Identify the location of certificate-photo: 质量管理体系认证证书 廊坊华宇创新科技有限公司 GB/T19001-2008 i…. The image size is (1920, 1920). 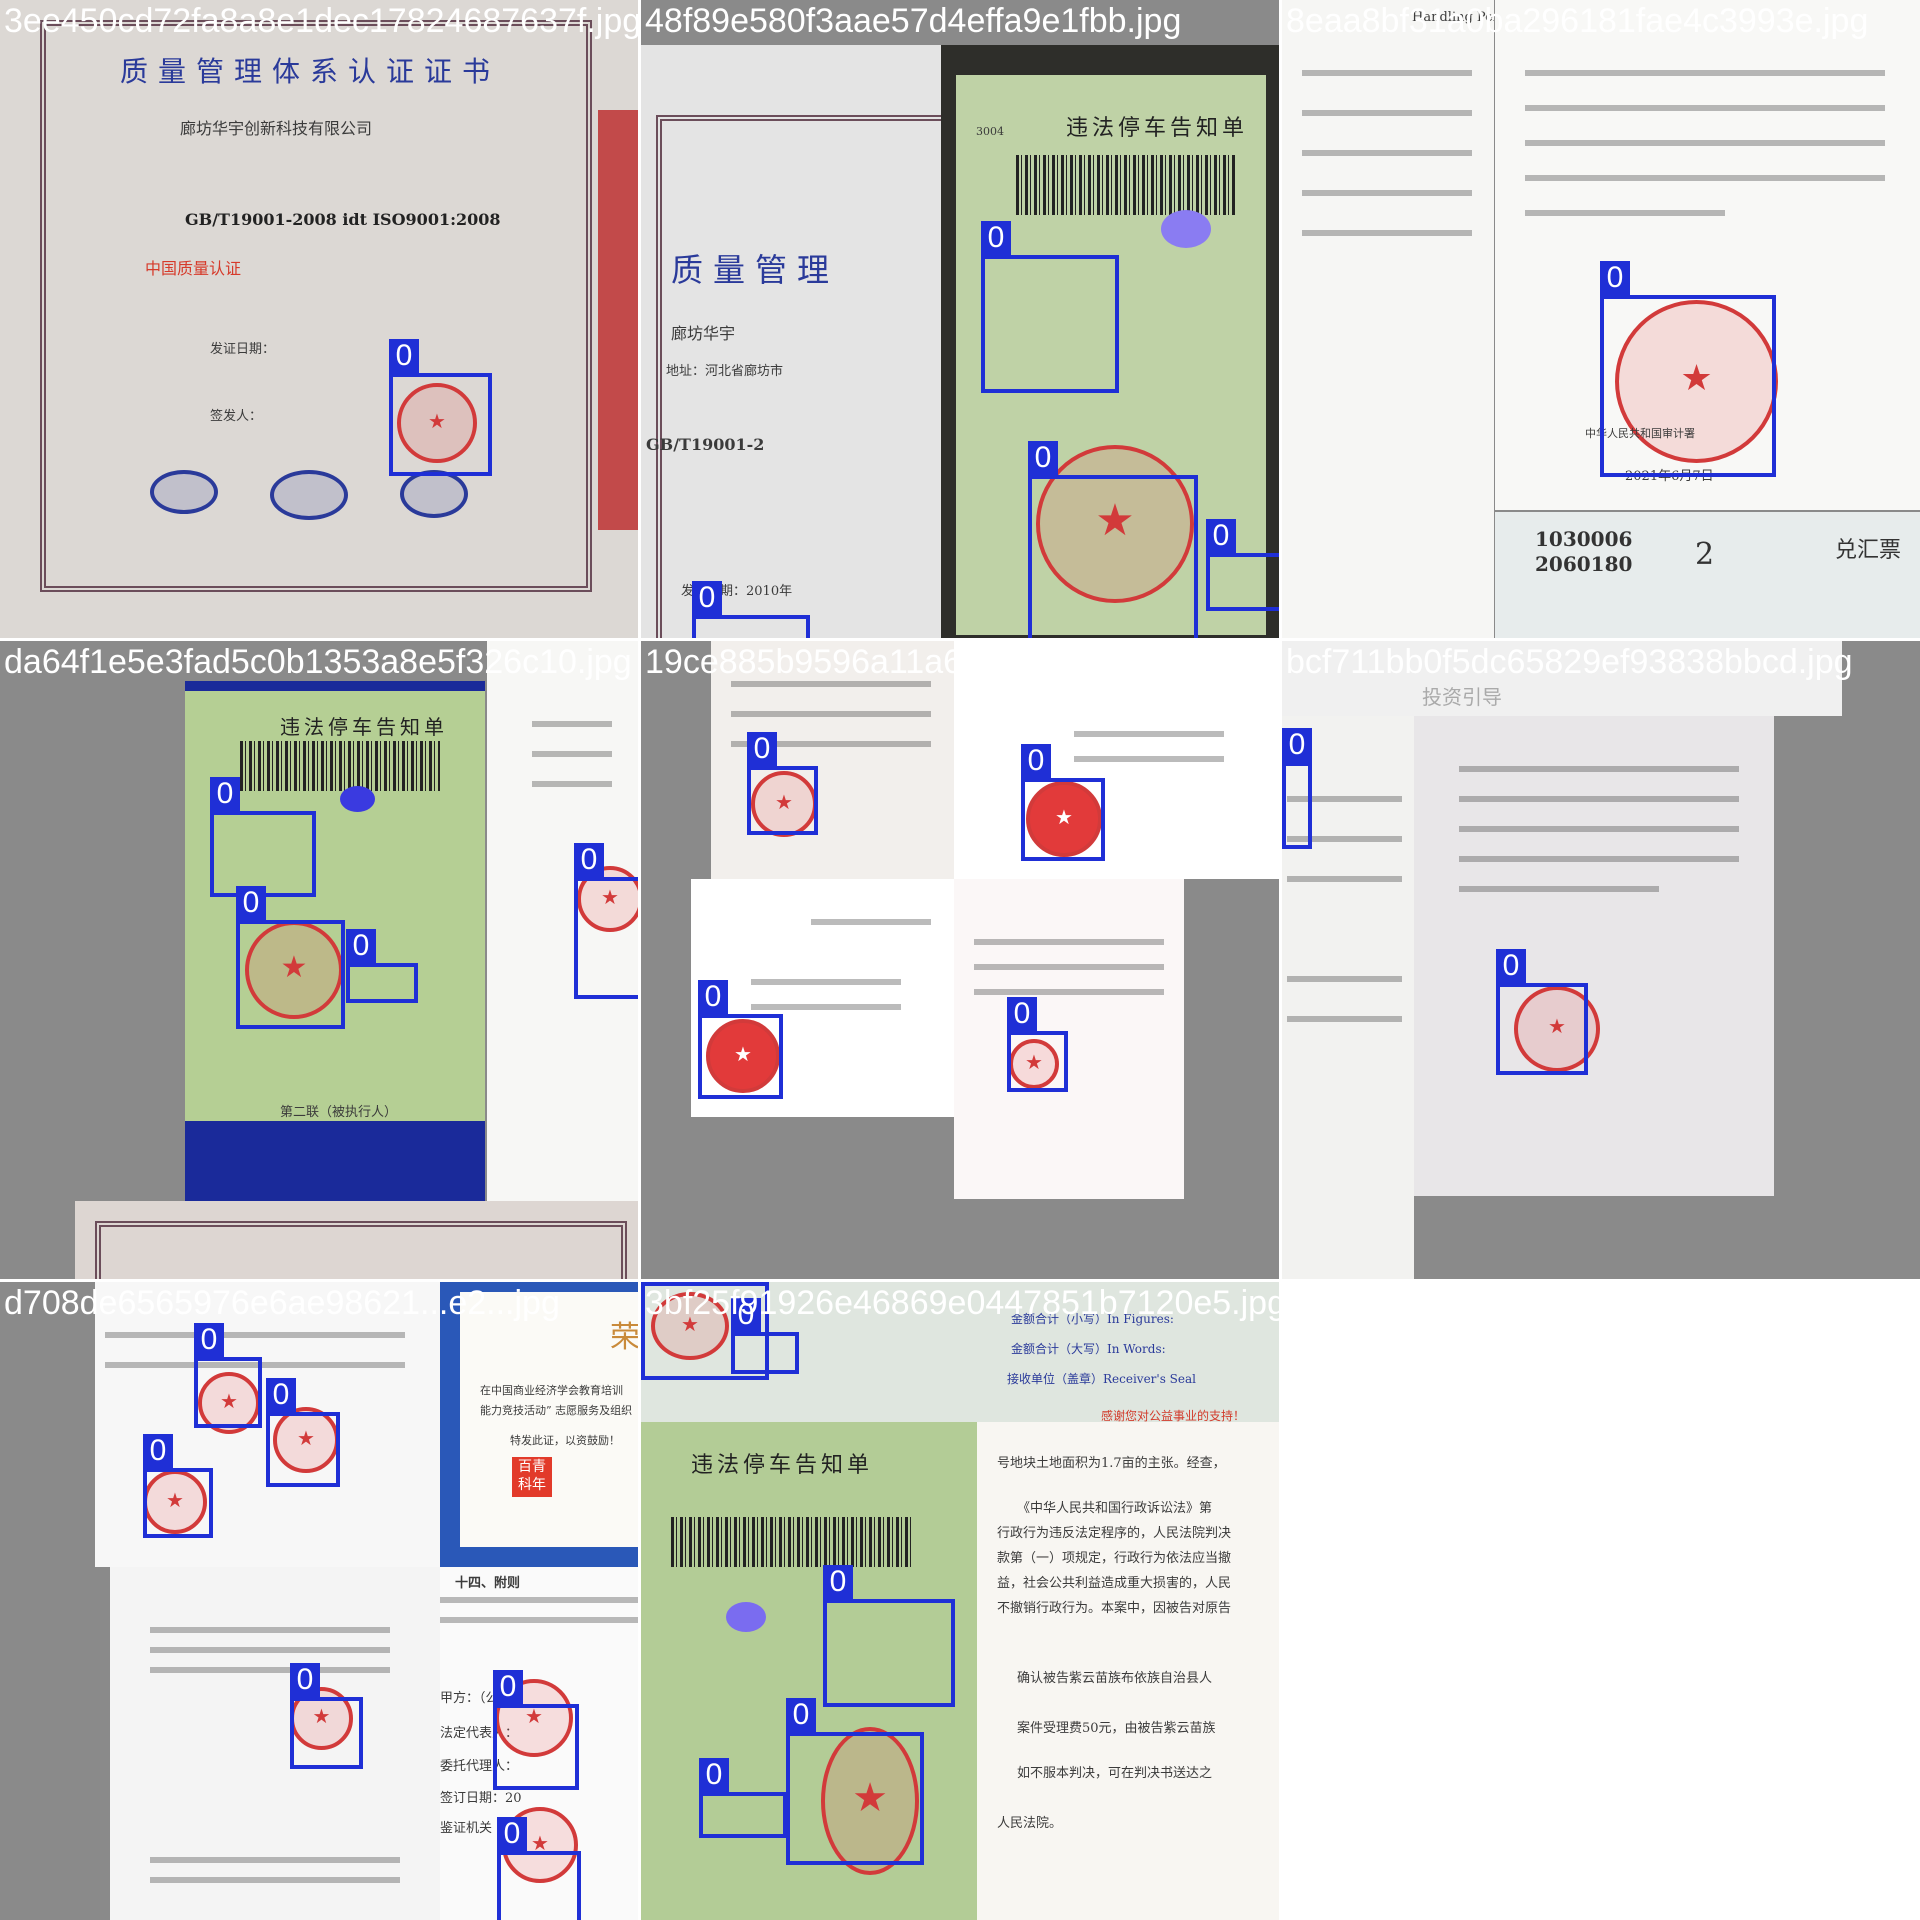
(319, 319).